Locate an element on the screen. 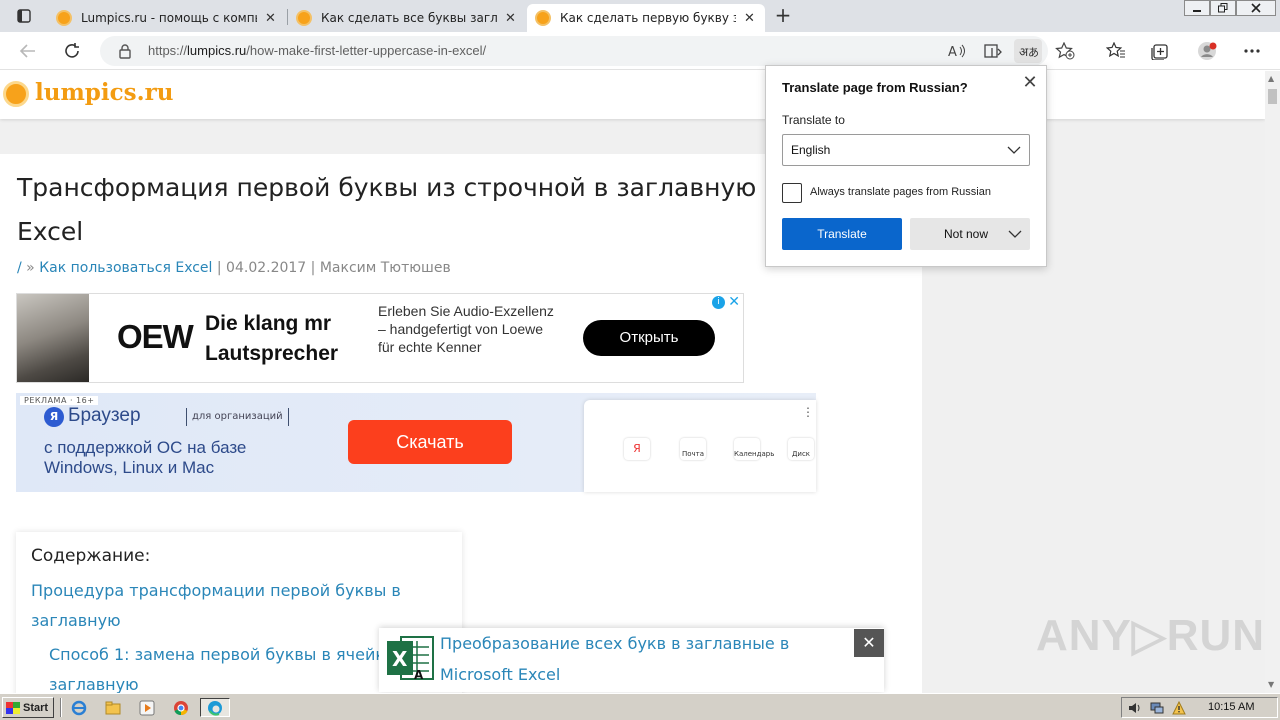  security-alert-icon is located at coordinates (1179, 708).